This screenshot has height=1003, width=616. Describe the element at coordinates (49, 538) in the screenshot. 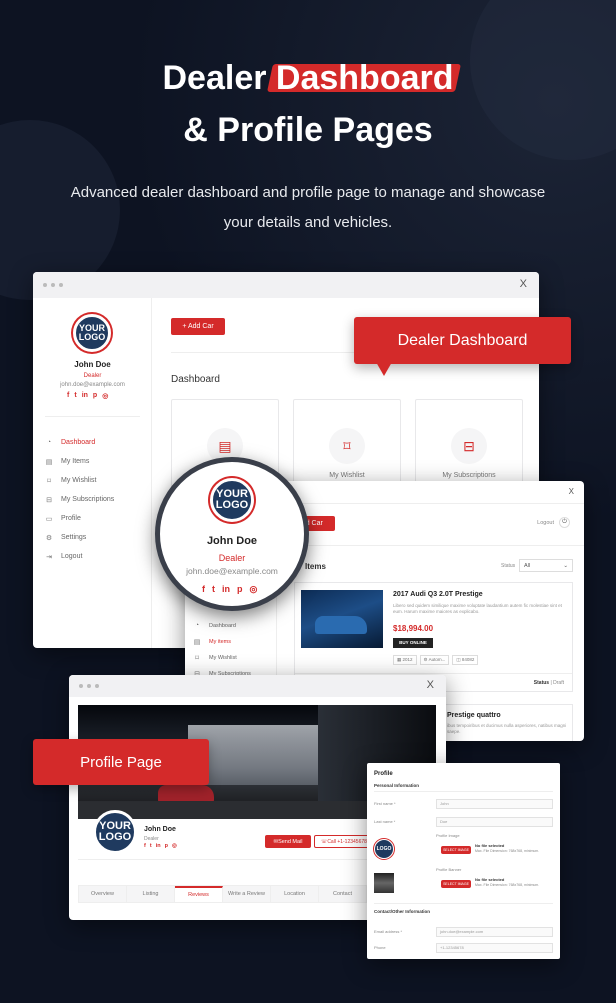

I see `gear-icon: ⚙` at that location.